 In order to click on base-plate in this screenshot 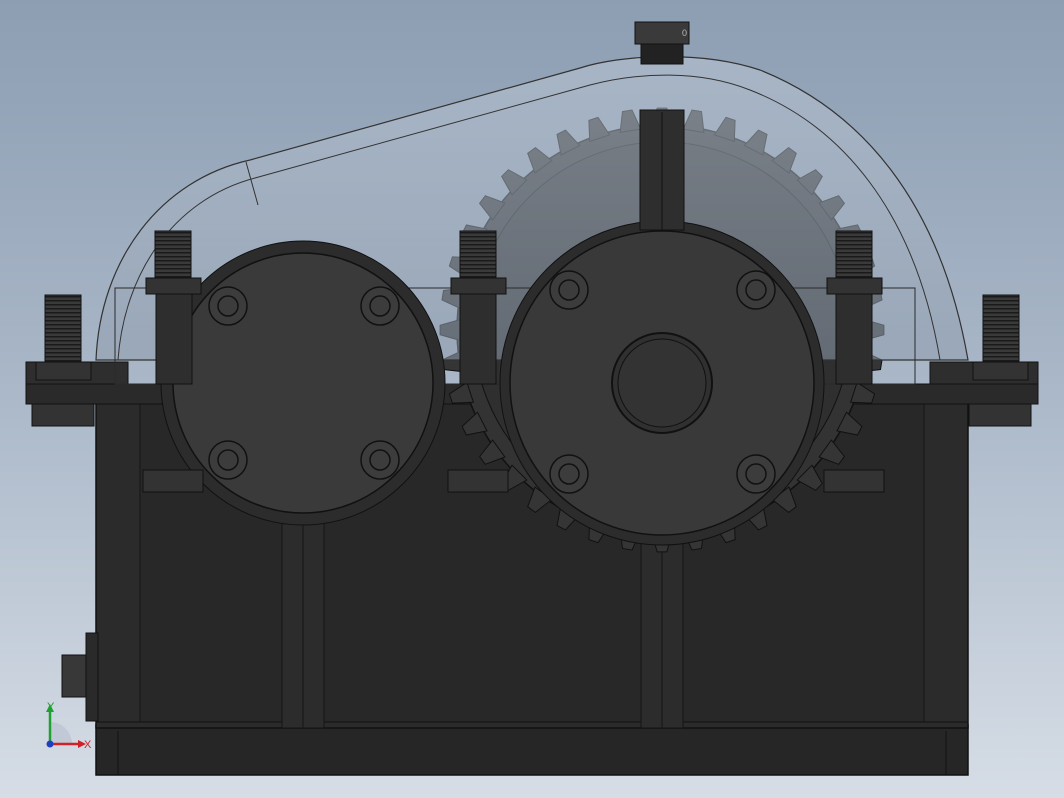, I will do `click(532, 750)`.